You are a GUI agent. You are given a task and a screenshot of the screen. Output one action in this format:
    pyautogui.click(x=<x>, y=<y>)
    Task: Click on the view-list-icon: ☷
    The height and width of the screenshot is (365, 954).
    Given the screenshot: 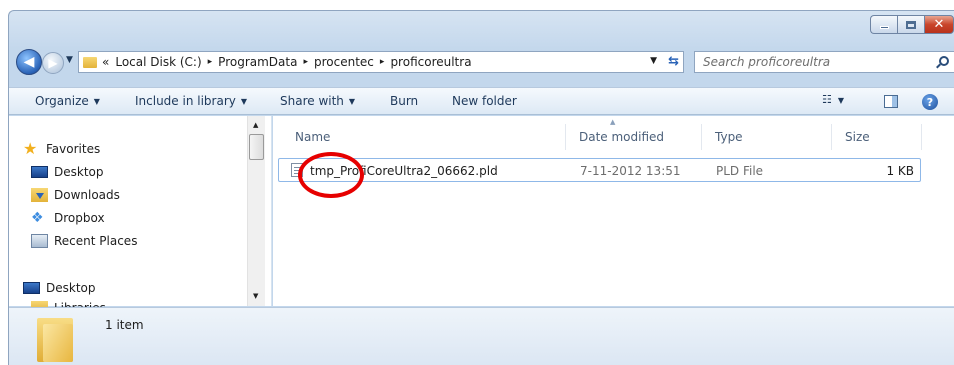 What is the action you would take?
    pyautogui.click(x=827, y=99)
    